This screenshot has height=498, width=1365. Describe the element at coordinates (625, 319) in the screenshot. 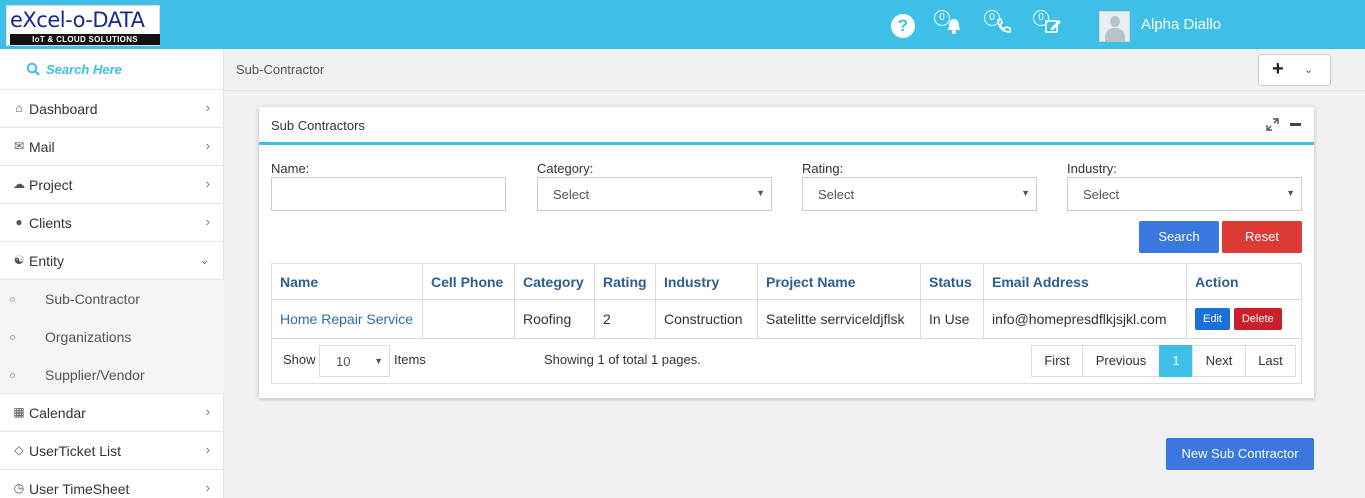

I see `cell-rating: 2` at that location.